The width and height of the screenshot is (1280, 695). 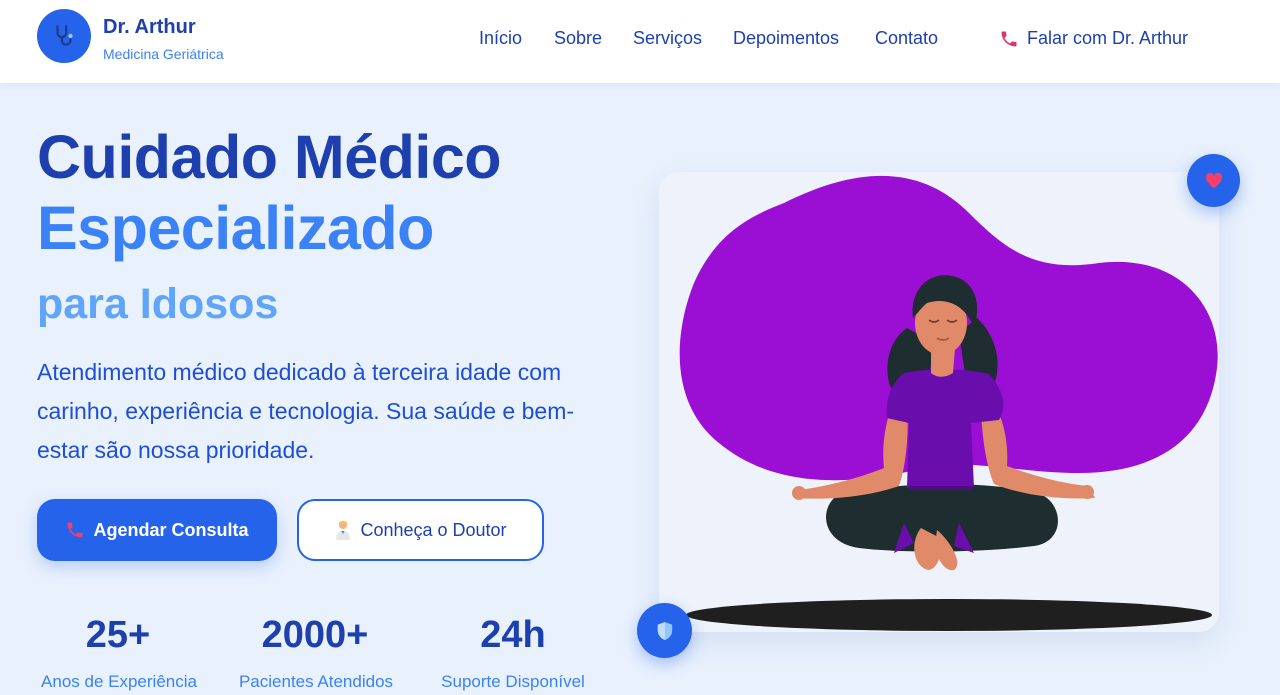 I want to click on shield-badge, so click(x=664, y=630).